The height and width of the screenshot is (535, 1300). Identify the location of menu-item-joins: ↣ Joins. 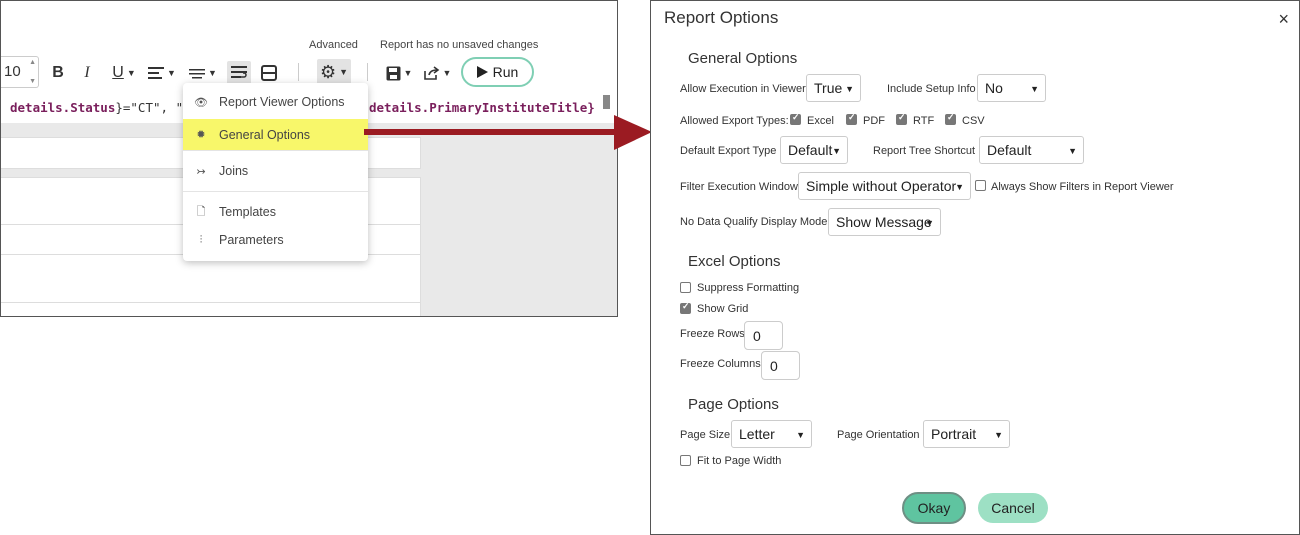
(275, 171).